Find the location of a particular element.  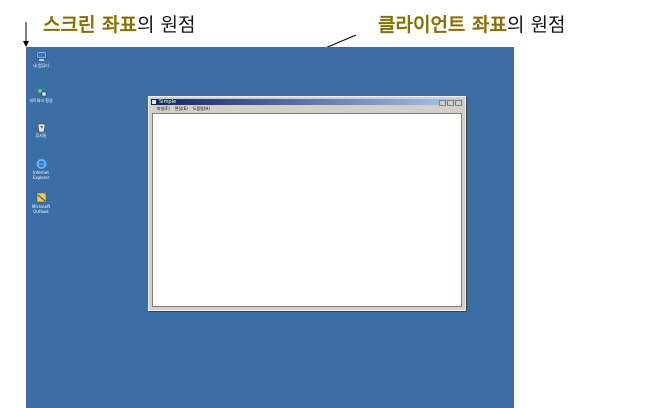

internet-explorer-icon is located at coordinates (41, 164).